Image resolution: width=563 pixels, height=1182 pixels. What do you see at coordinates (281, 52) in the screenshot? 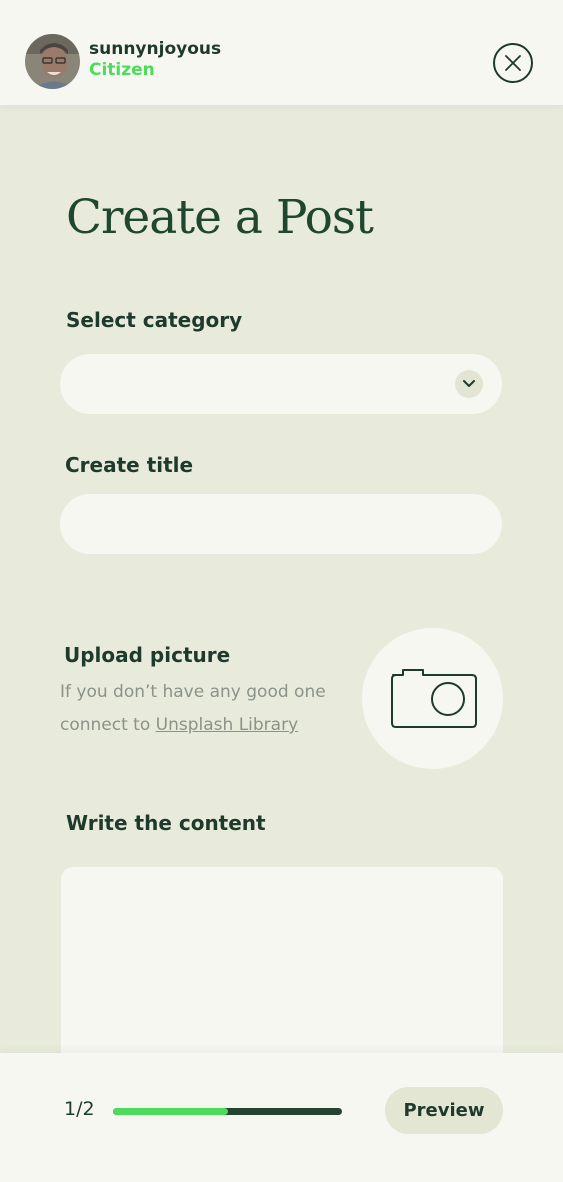
I see `header: sunnynjoyous Citizen` at bounding box center [281, 52].